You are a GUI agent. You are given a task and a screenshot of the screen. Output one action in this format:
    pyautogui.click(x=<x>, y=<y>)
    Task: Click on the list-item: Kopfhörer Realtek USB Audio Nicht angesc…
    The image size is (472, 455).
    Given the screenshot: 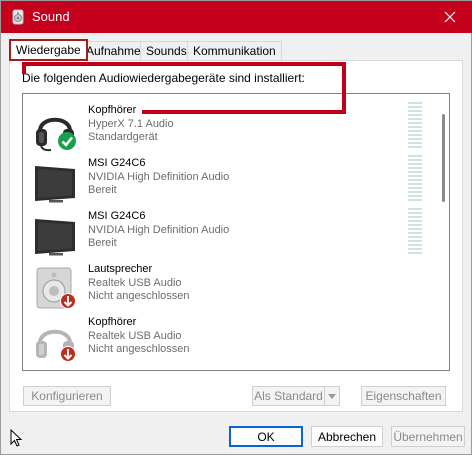 What is the action you would take?
    pyautogui.click(x=229, y=337)
    